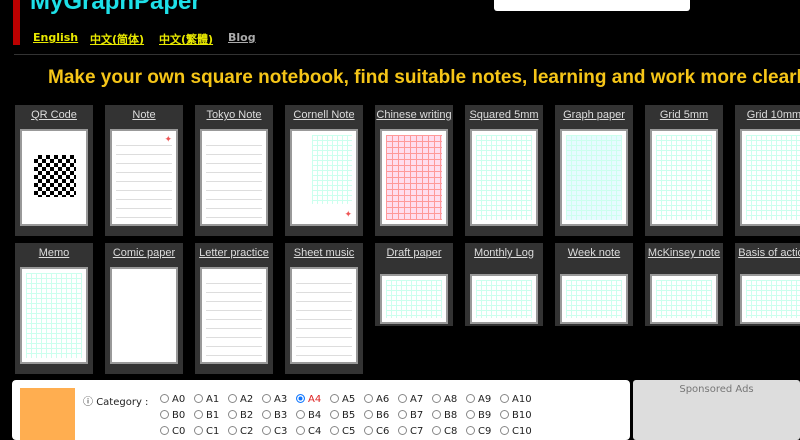  I want to click on size-radio-B1: B1, so click(206, 415).